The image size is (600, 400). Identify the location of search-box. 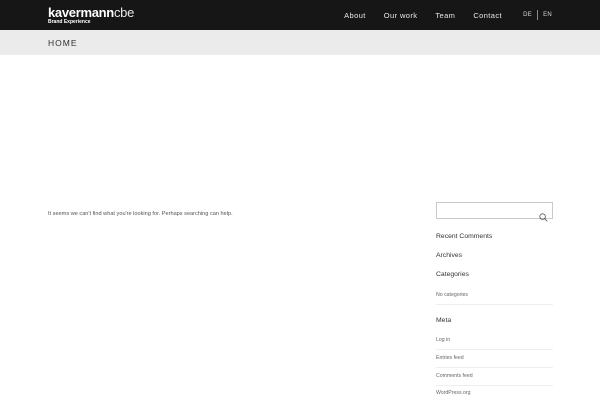
(494, 212).